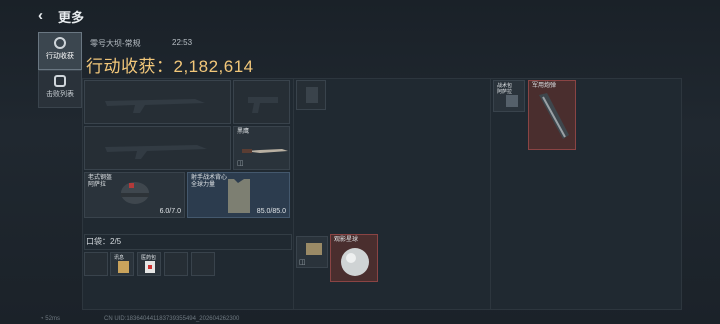 The height and width of the screenshot is (324, 720). Describe the element at coordinates (312, 252) in the screenshot. I see `backpack-item: ◫` at that location.